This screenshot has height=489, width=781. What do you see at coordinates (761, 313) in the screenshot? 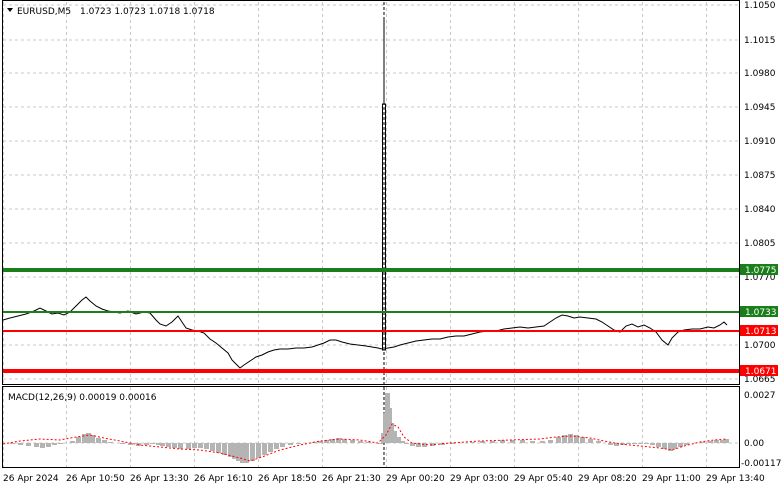
I see `level-badge-text: 1.0733` at bounding box center [761, 313].